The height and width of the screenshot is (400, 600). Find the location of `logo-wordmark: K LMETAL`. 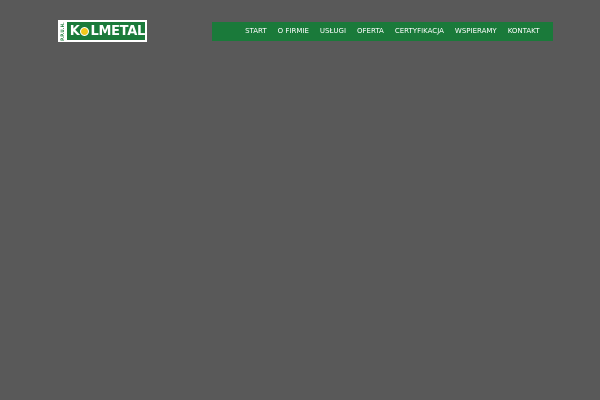

logo-wordmark: K LMETAL is located at coordinates (106, 31).